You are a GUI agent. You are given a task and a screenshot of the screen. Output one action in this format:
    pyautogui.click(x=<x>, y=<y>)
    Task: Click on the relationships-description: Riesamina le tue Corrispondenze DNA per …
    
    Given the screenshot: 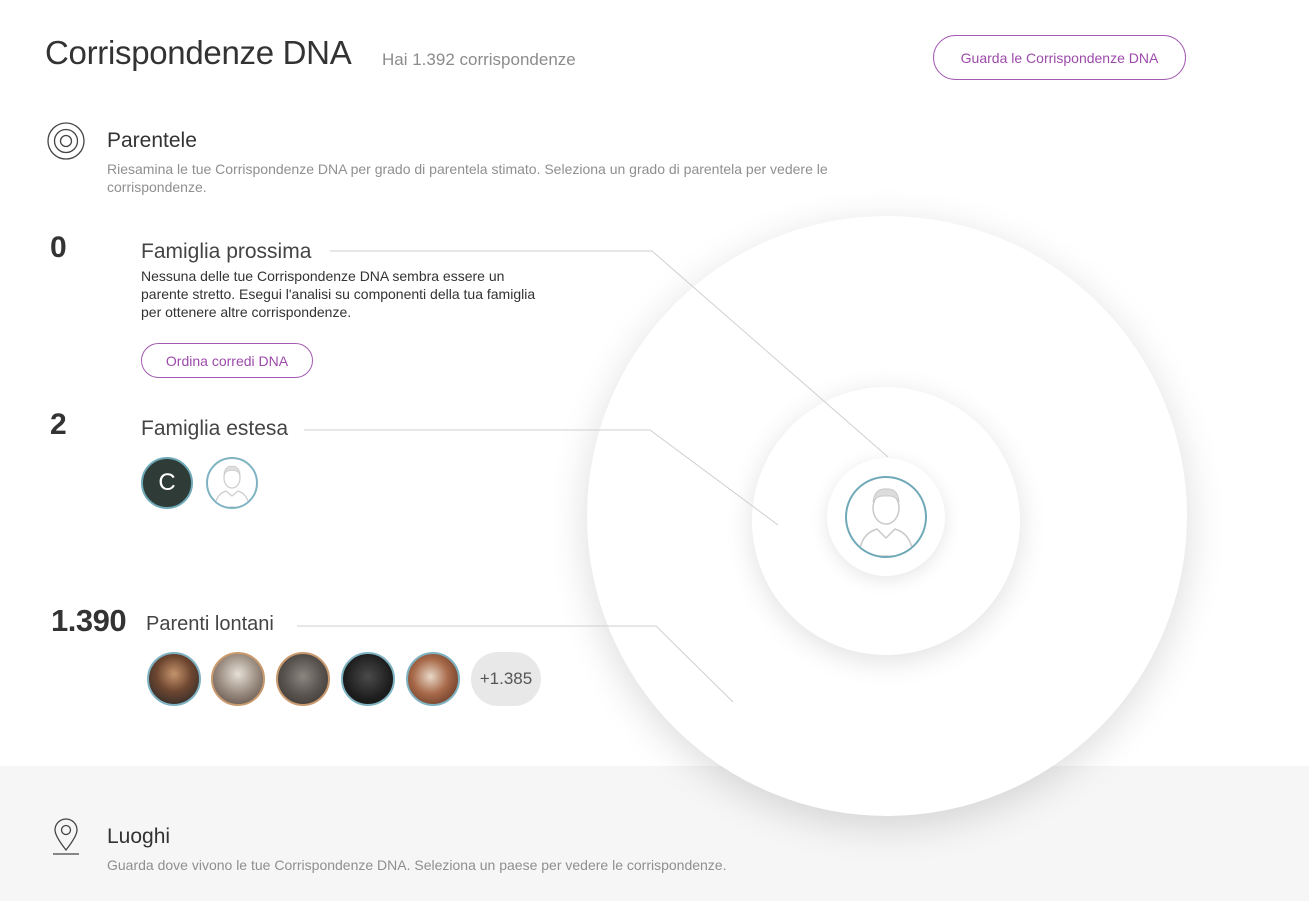 What is the action you would take?
    pyautogui.click(x=467, y=178)
    